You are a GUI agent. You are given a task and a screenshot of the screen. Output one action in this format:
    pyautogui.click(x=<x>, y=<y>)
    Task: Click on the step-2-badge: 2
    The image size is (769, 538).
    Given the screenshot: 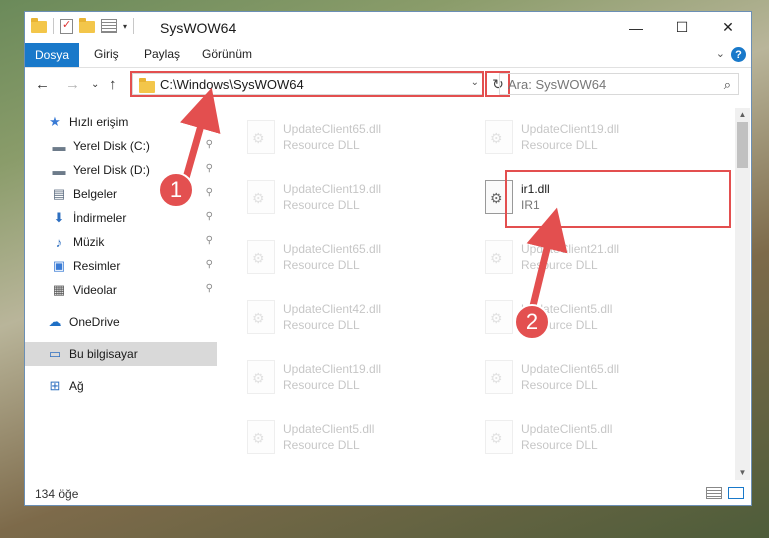 What is the action you would take?
    pyautogui.click(x=532, y=322)
    